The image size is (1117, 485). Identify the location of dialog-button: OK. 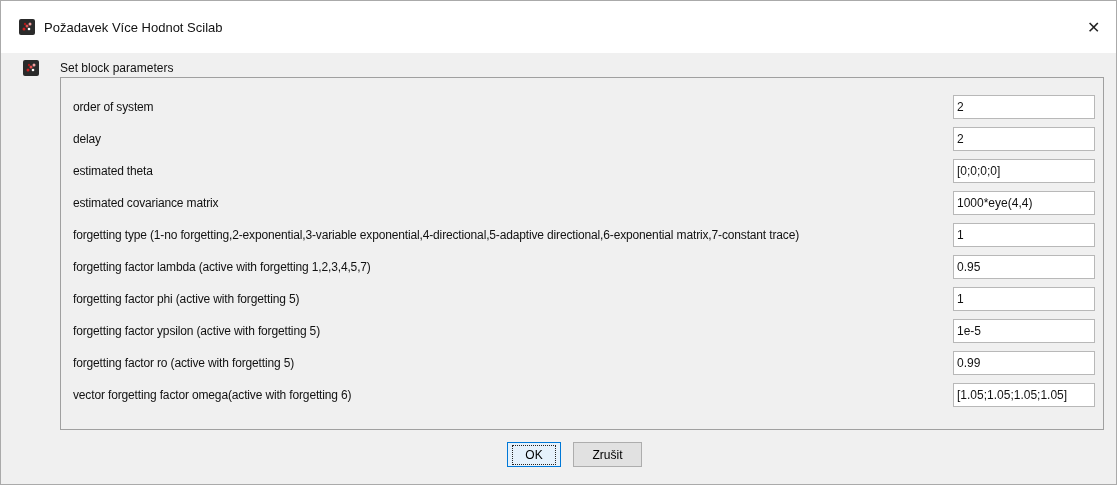
(534, 454).